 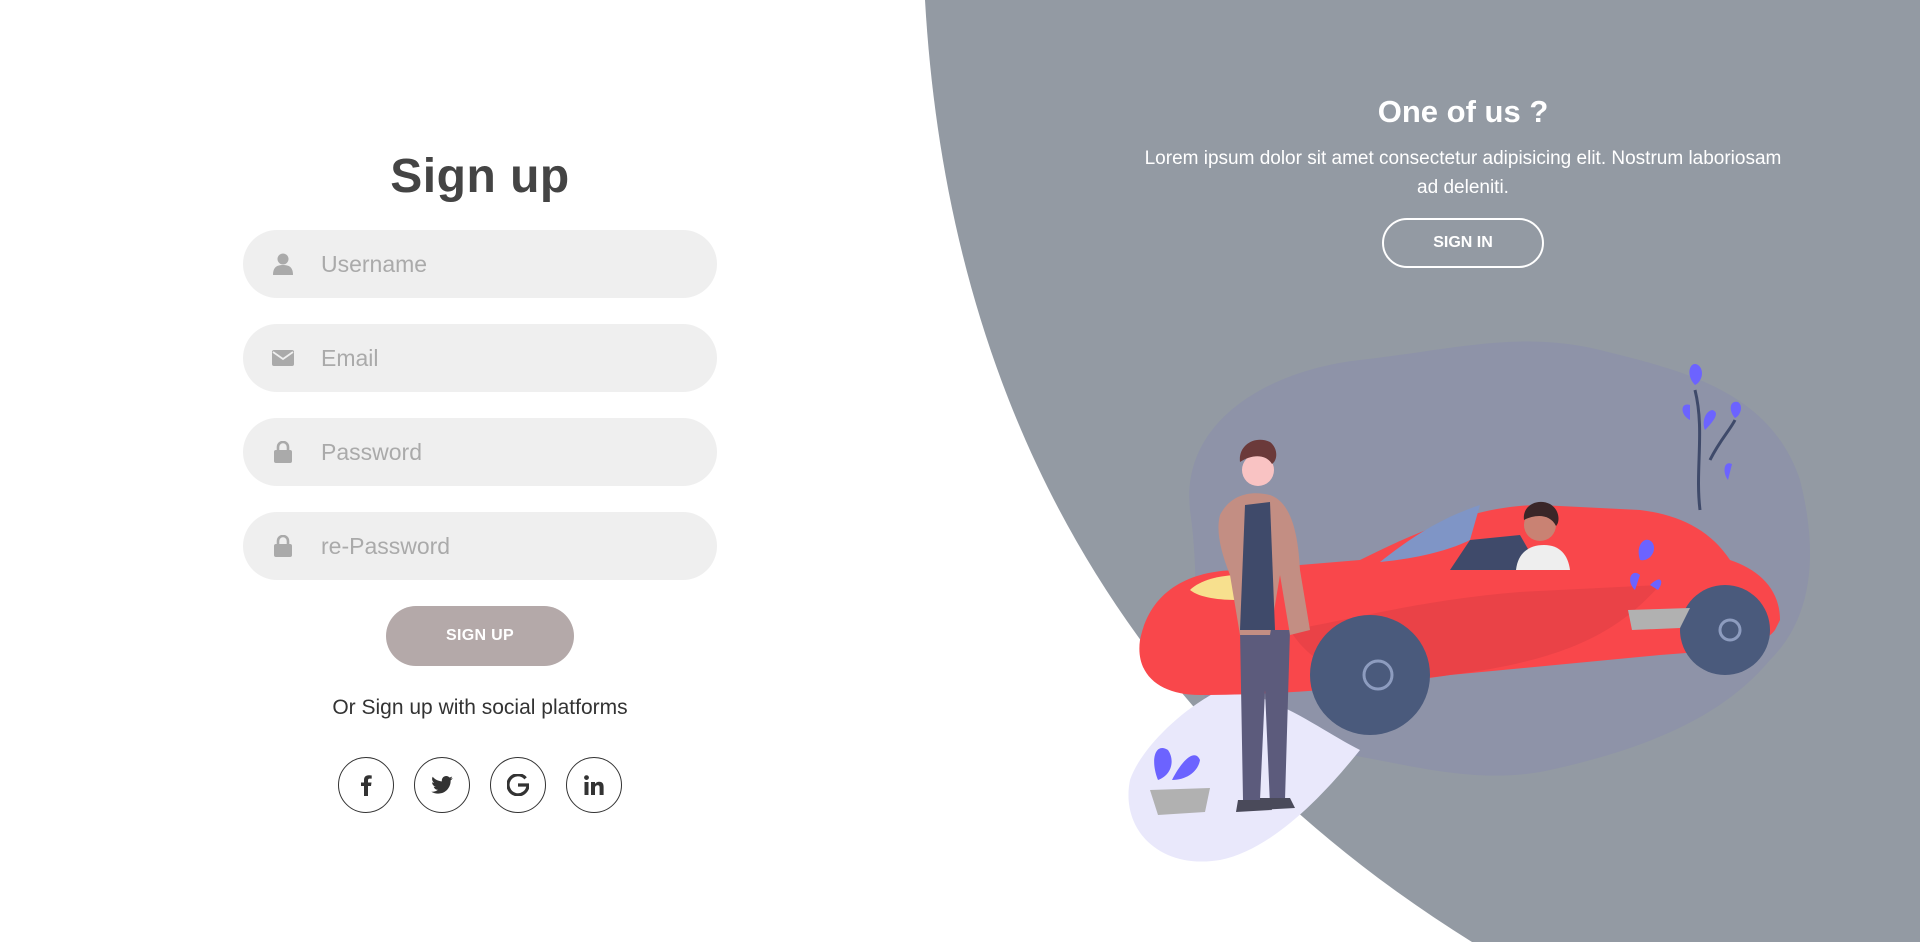 I want to click on panel-title: One of us ?, so click(x=1463, y=111).